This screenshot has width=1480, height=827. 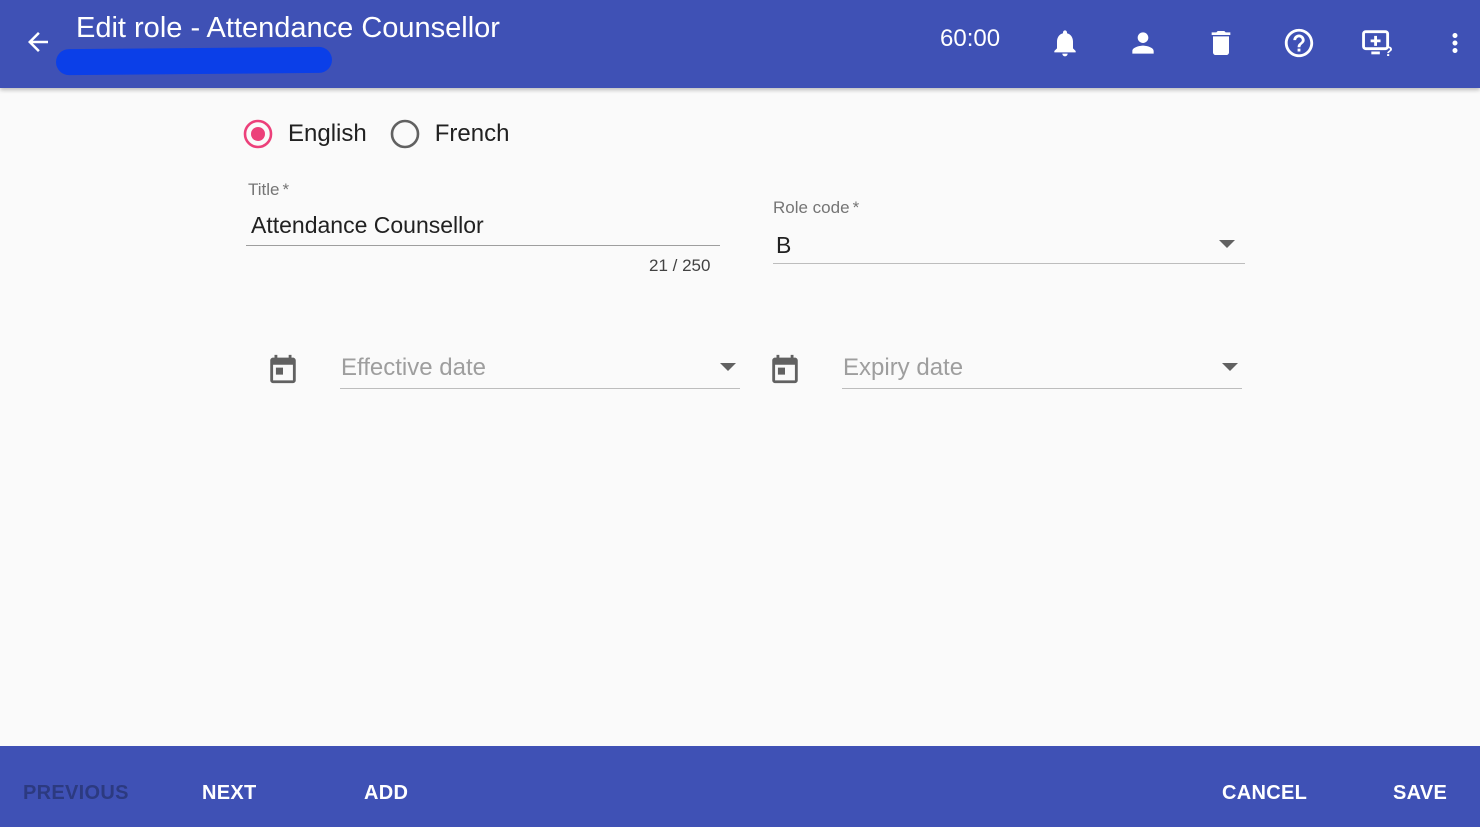 What do you see at coordinates (367, 225) in the screenshot?
I see `title-value: Attendance Counsellor` at bounding box center [367, 225].